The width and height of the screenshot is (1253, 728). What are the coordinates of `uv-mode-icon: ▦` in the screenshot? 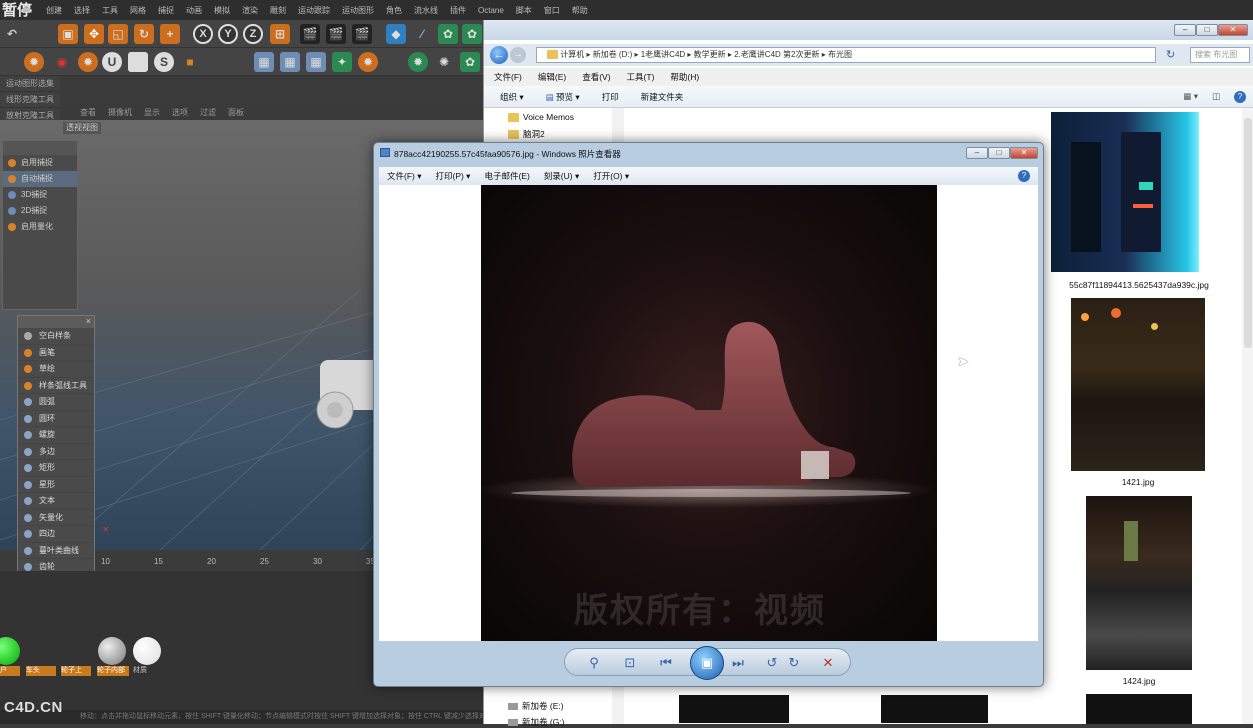 It's located at (316, 62).